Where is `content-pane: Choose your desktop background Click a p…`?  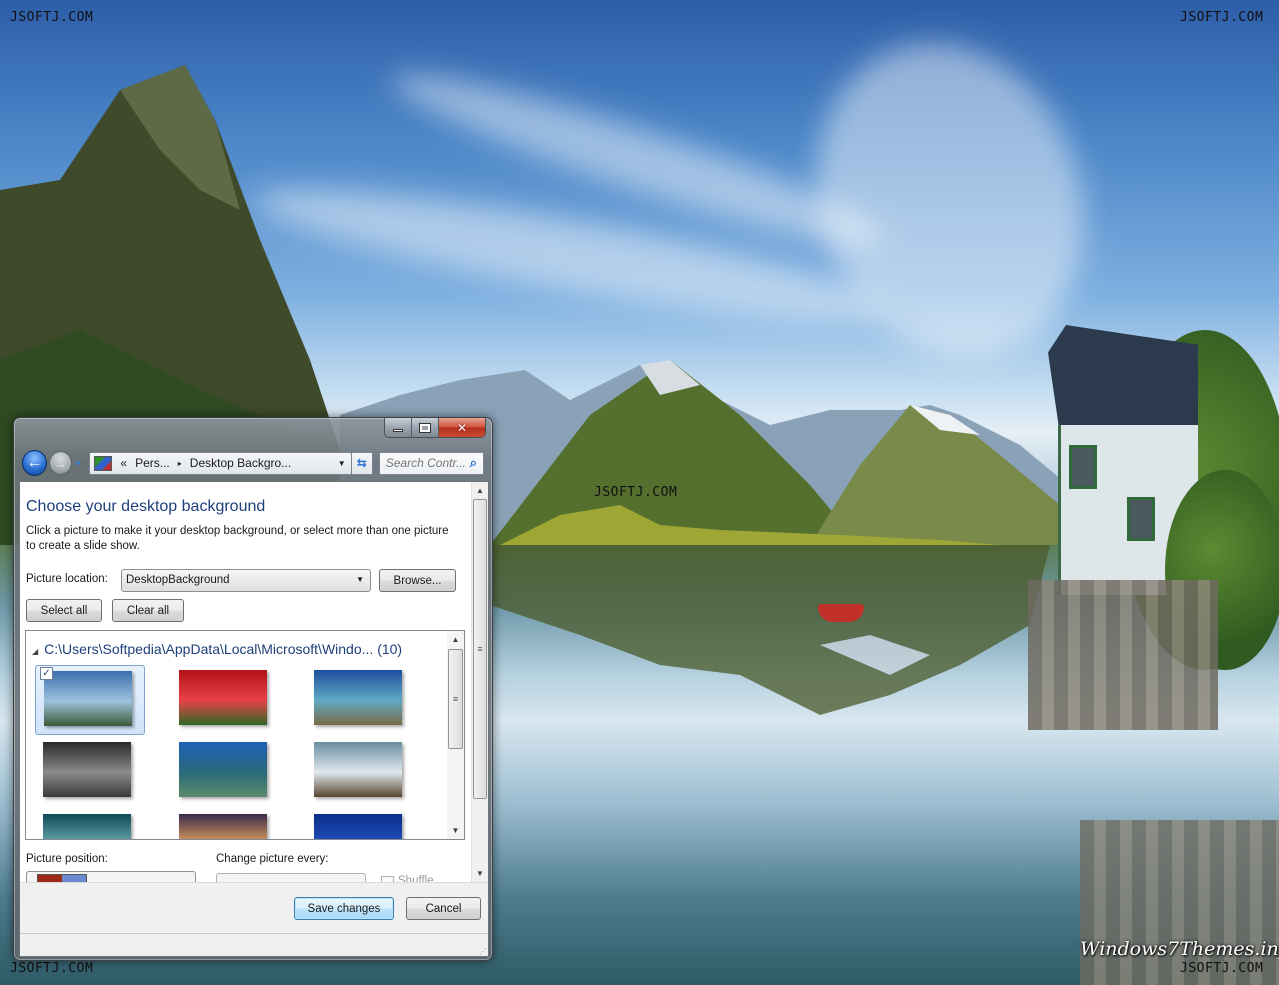
content-pane: Choose your desktop background Click a p… is located at coordinates (246, 682).